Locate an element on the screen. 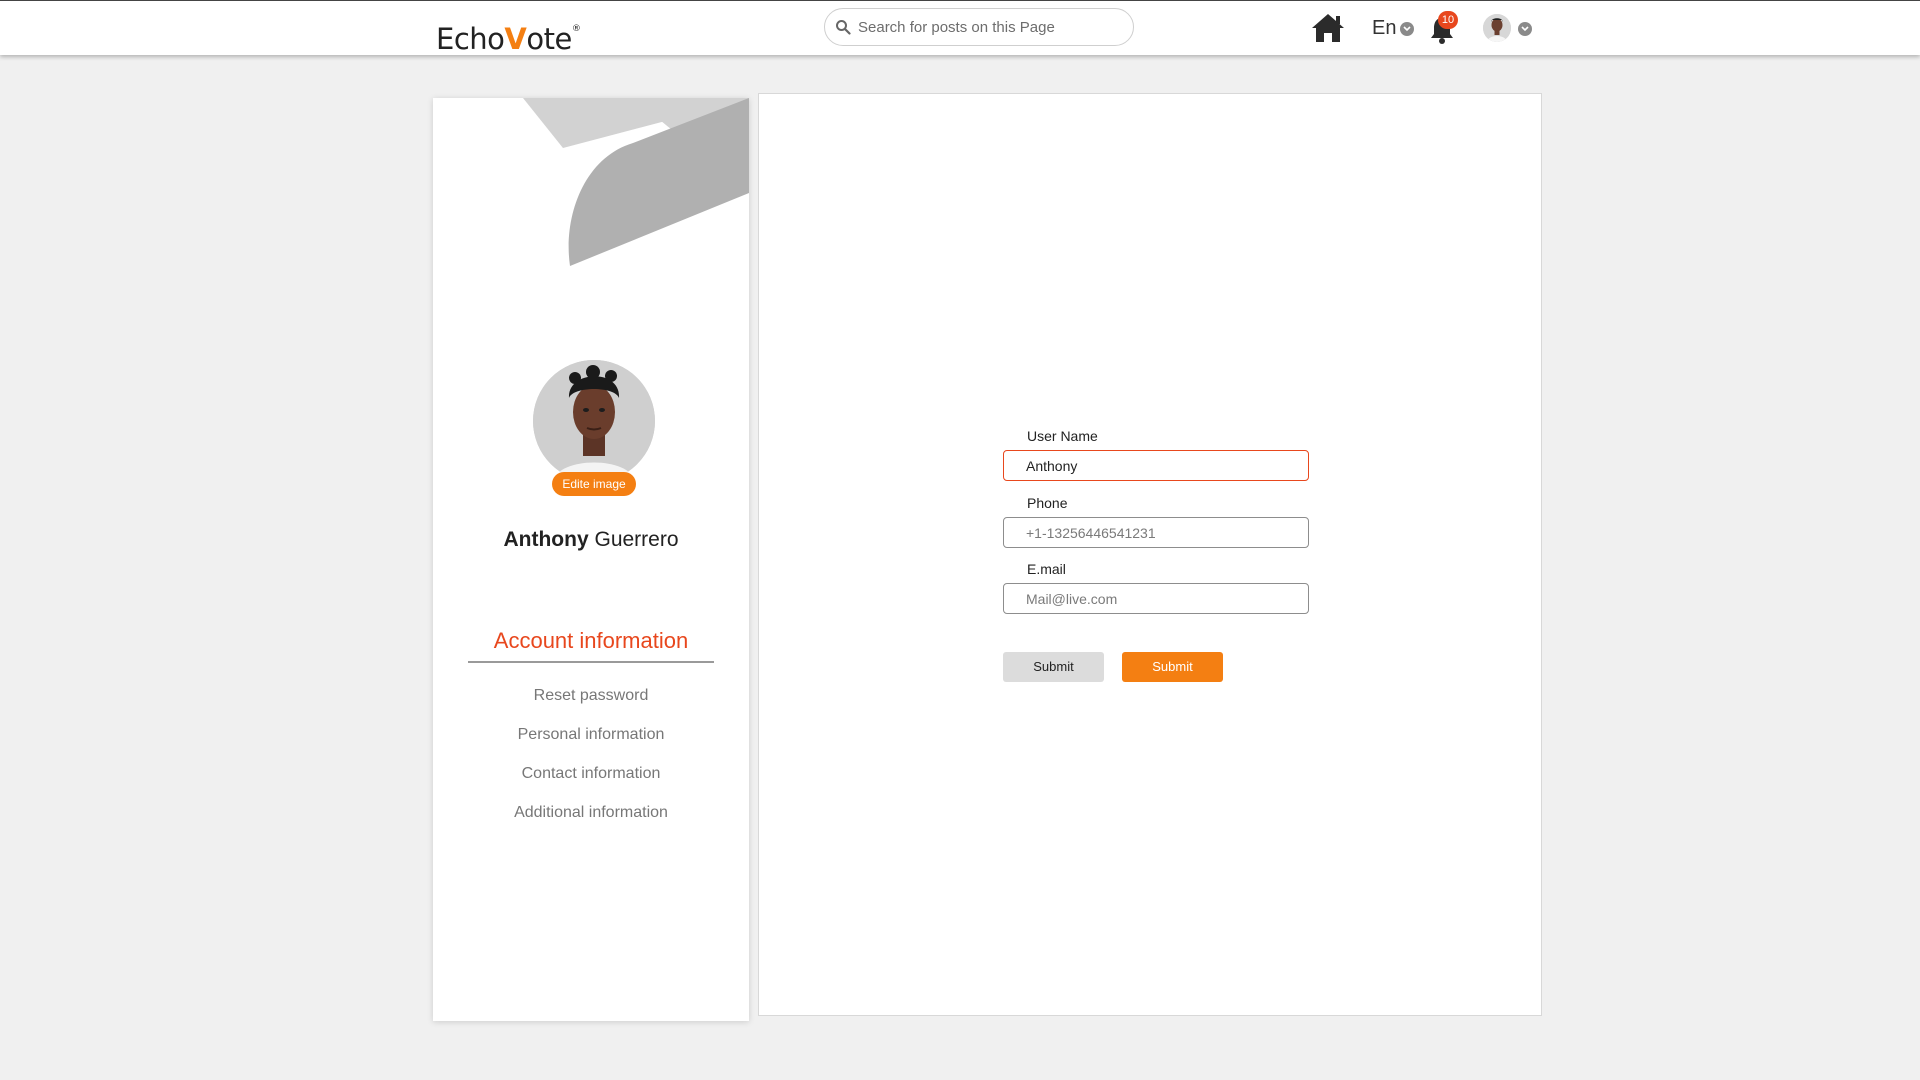 This screenshot has height=1080, width=1920. avatar-image is located at coordinates (1497, 28).